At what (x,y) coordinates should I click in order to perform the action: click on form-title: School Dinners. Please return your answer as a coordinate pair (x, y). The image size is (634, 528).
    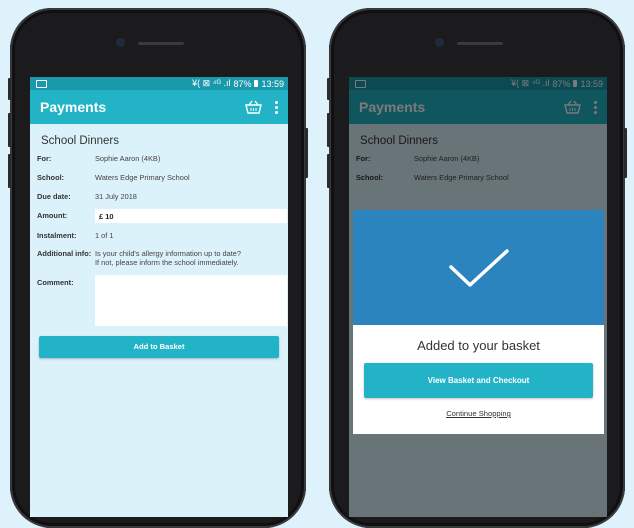
    Looking at the image, I should click on (80, 141).